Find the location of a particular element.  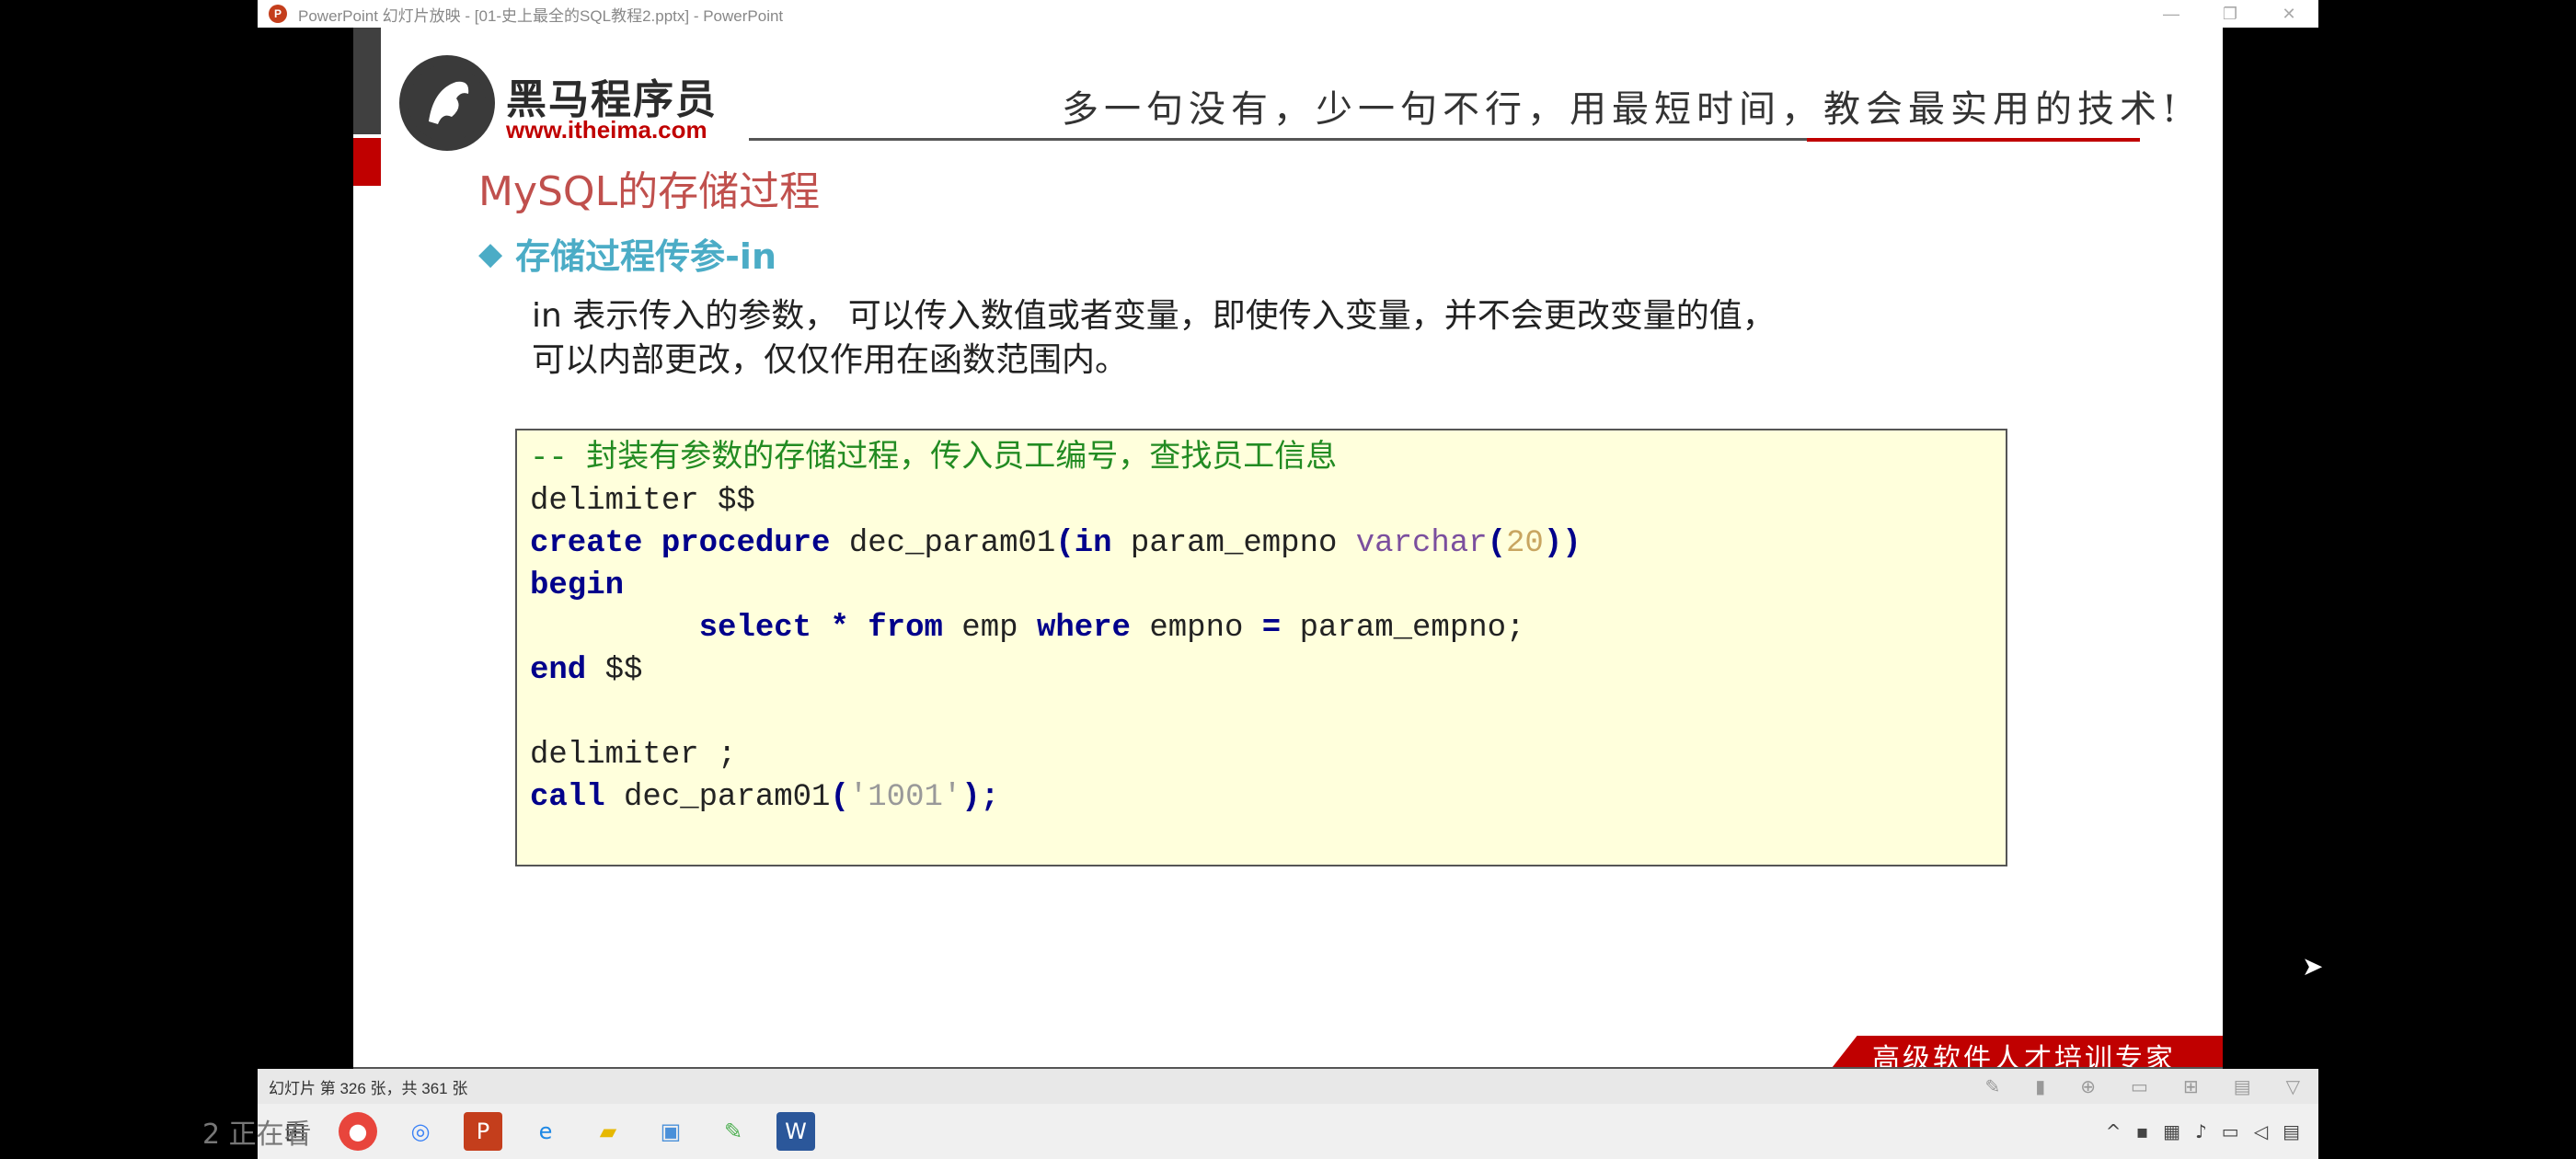

paint-icon: ✎ is located at coordinates (733, 1131).